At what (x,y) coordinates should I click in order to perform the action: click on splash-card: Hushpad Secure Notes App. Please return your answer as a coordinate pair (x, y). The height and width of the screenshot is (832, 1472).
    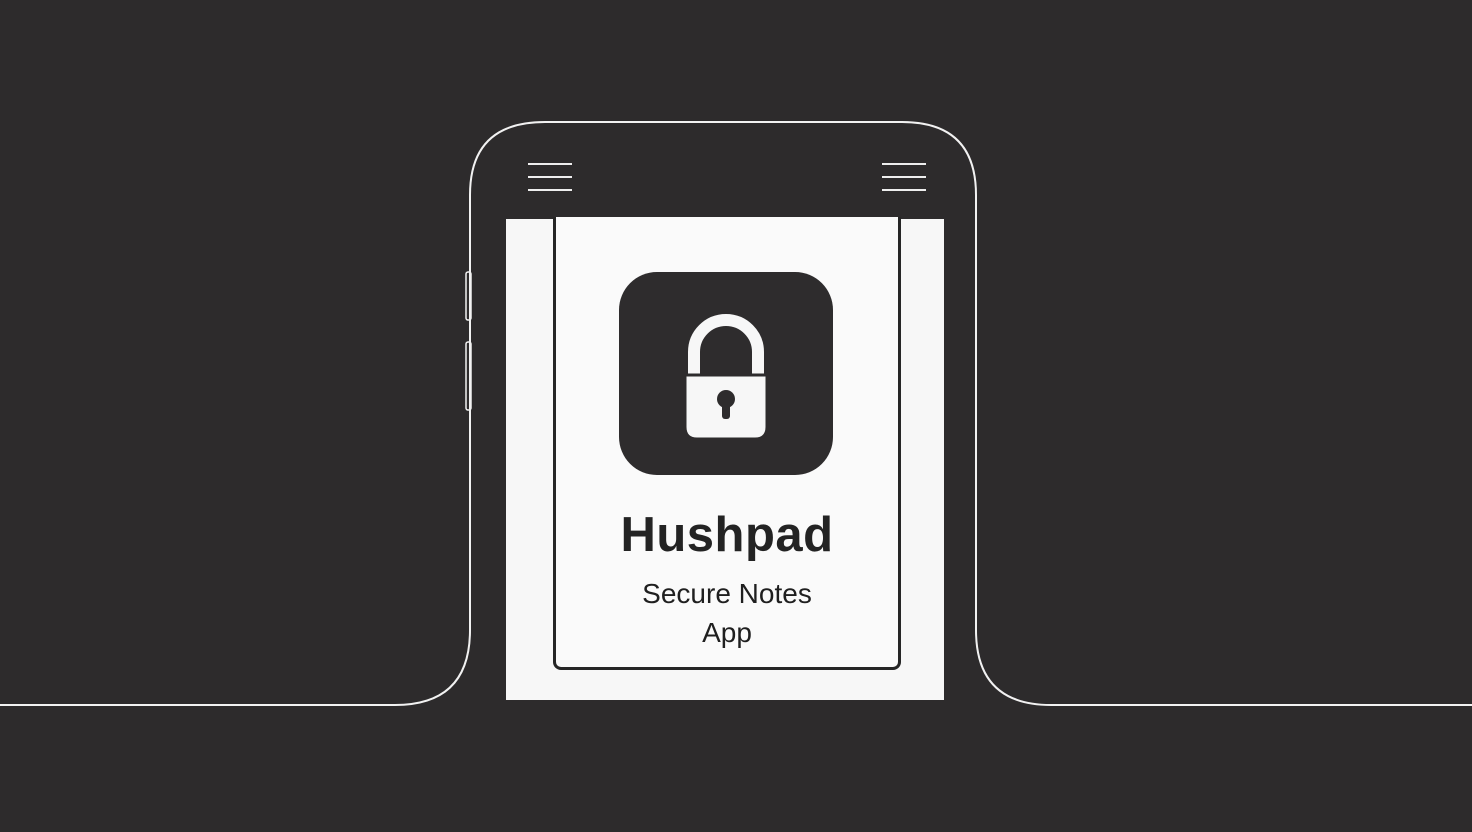
    Looking at the image, I should click on (727, 443).